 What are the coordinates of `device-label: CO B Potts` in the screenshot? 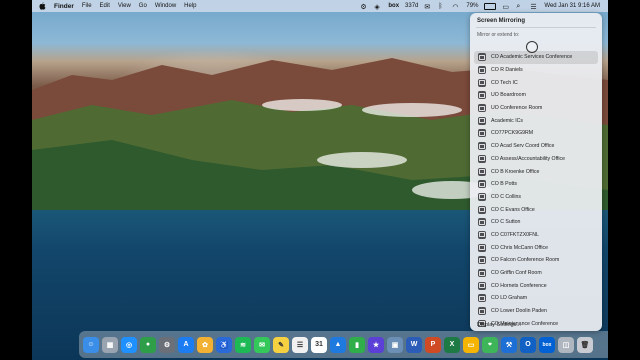 It's located at (504, 184).